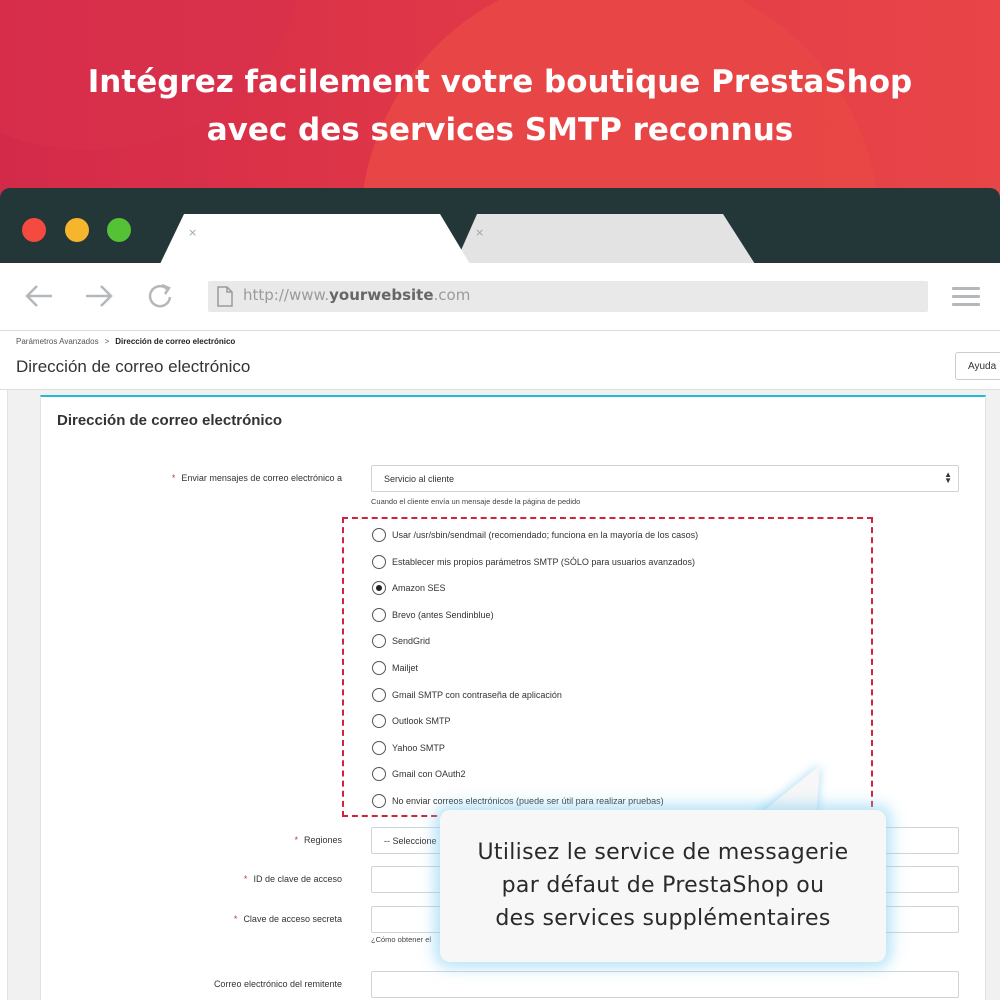 The image size is (1000, 1000). What do you see at coordinates (663, 918) in the screenshot?
I see `callout-line3: des services supplémentaires` at bounding box center [663, 918].